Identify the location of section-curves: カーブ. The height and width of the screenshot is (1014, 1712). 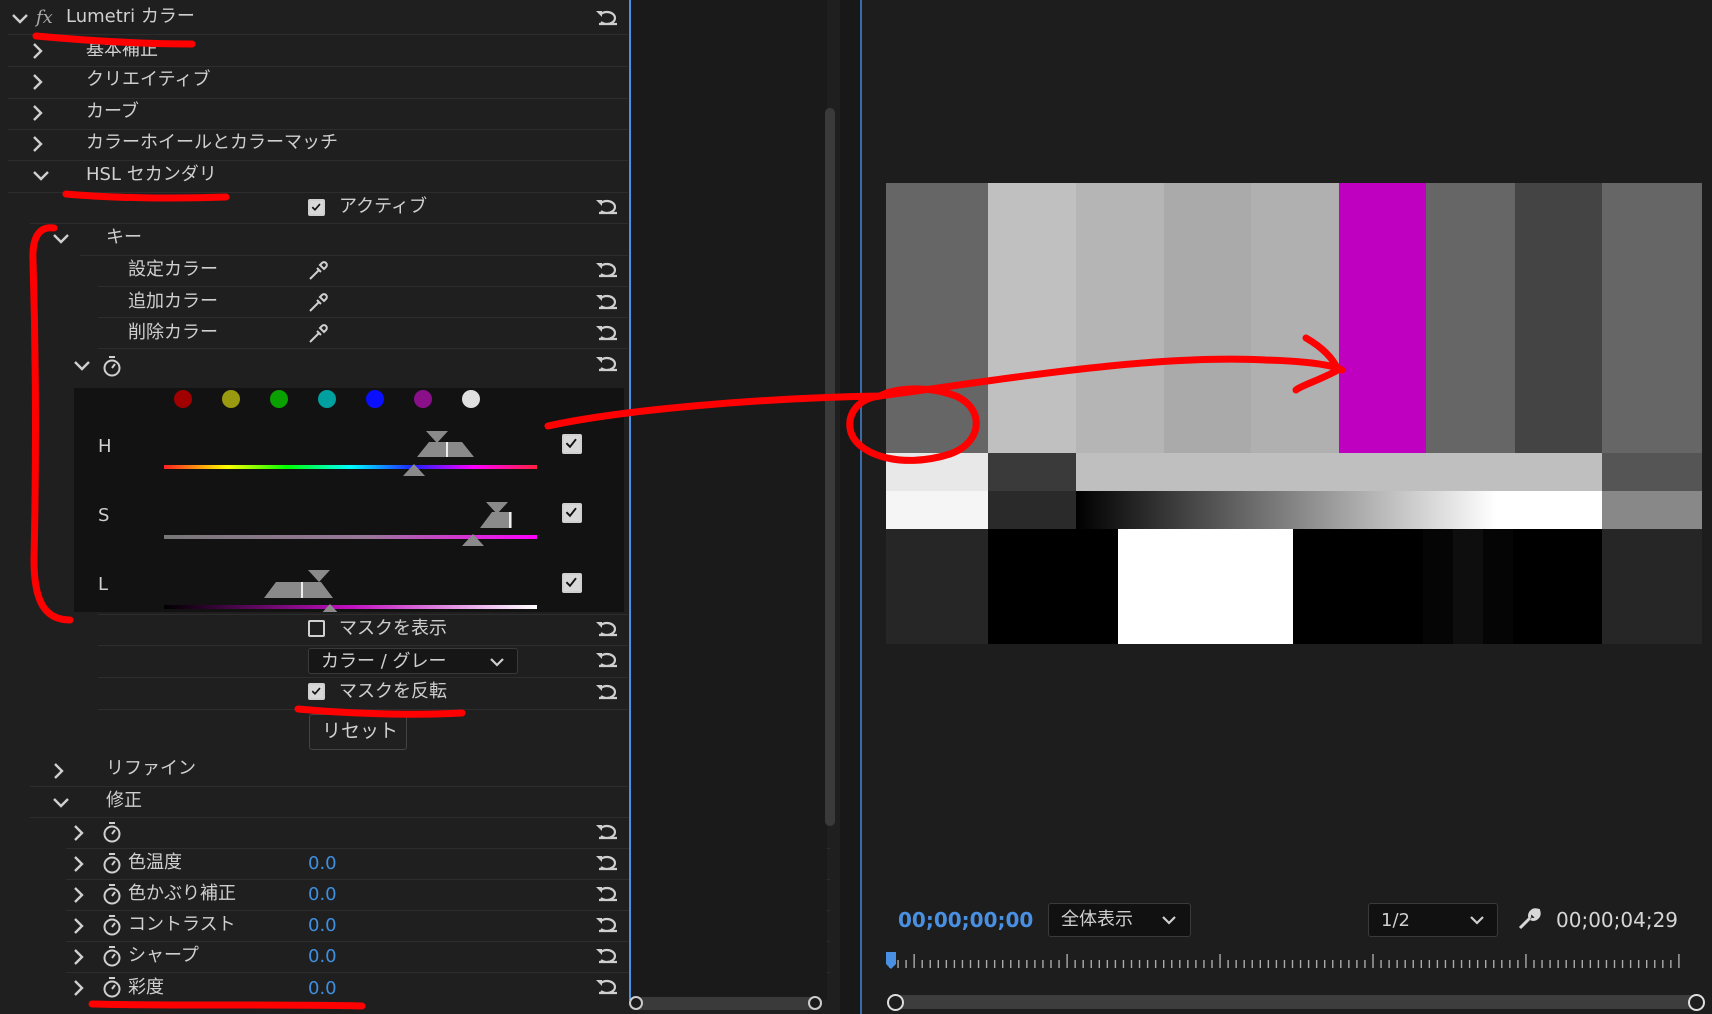
(112, 112).